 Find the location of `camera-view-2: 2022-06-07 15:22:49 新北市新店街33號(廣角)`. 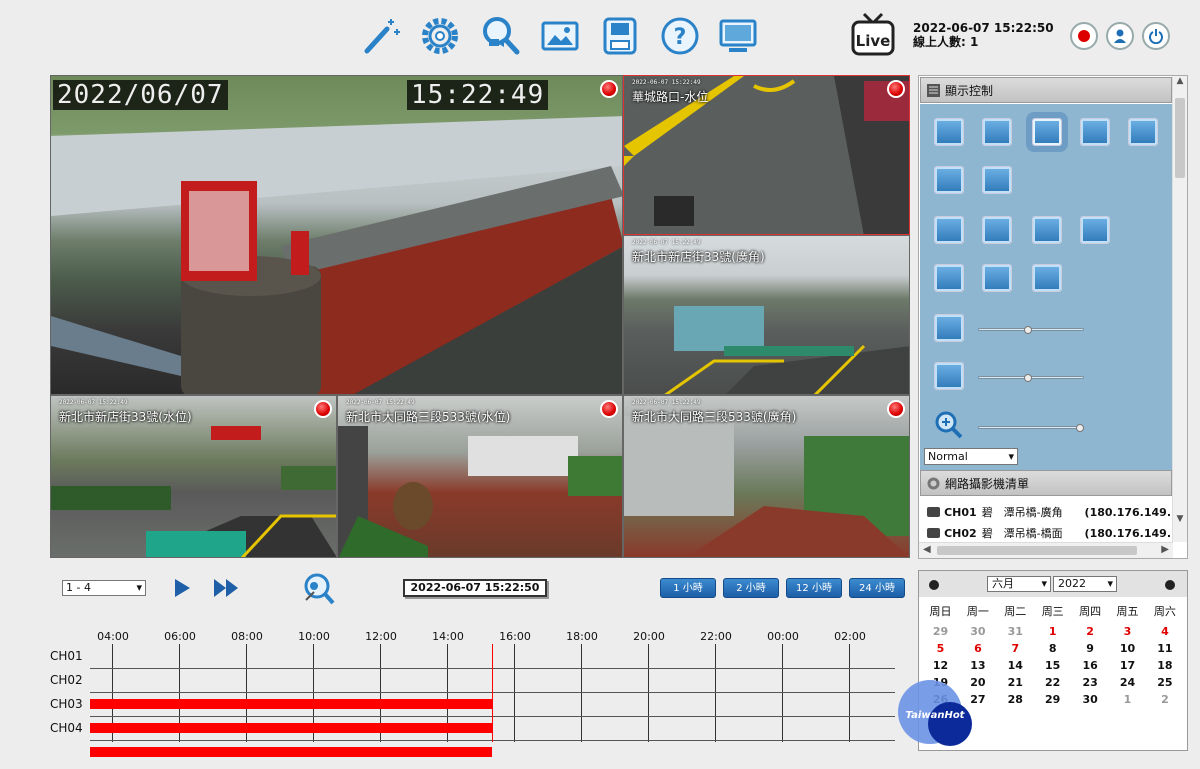

camera-view-2: 2022-06-07 15:22:49 新北市新店街33號(廣角) is located at coordinates (766, 315).